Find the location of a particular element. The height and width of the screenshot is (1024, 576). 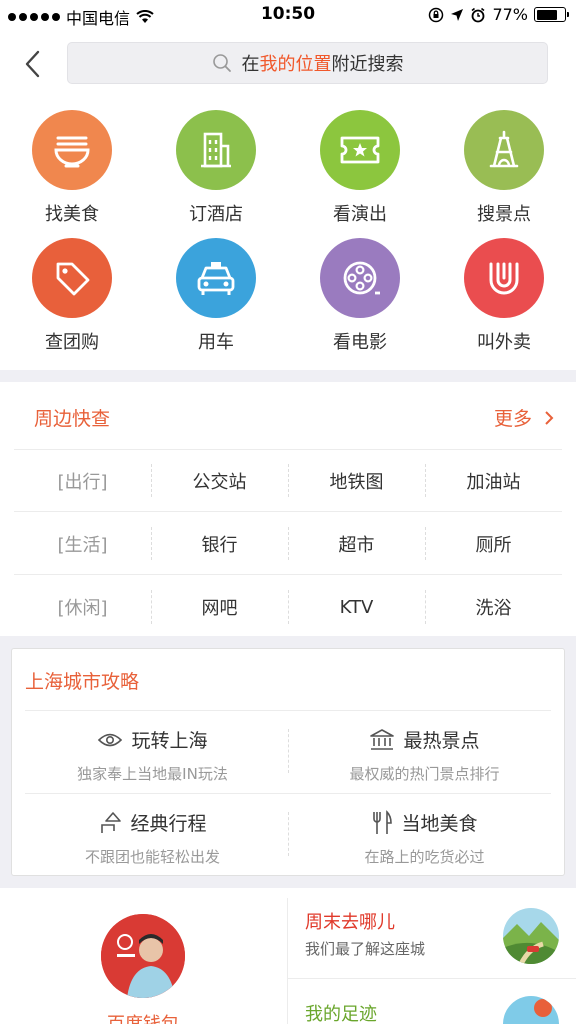

category-label: 找美食 is located at coordinates (72, 214).